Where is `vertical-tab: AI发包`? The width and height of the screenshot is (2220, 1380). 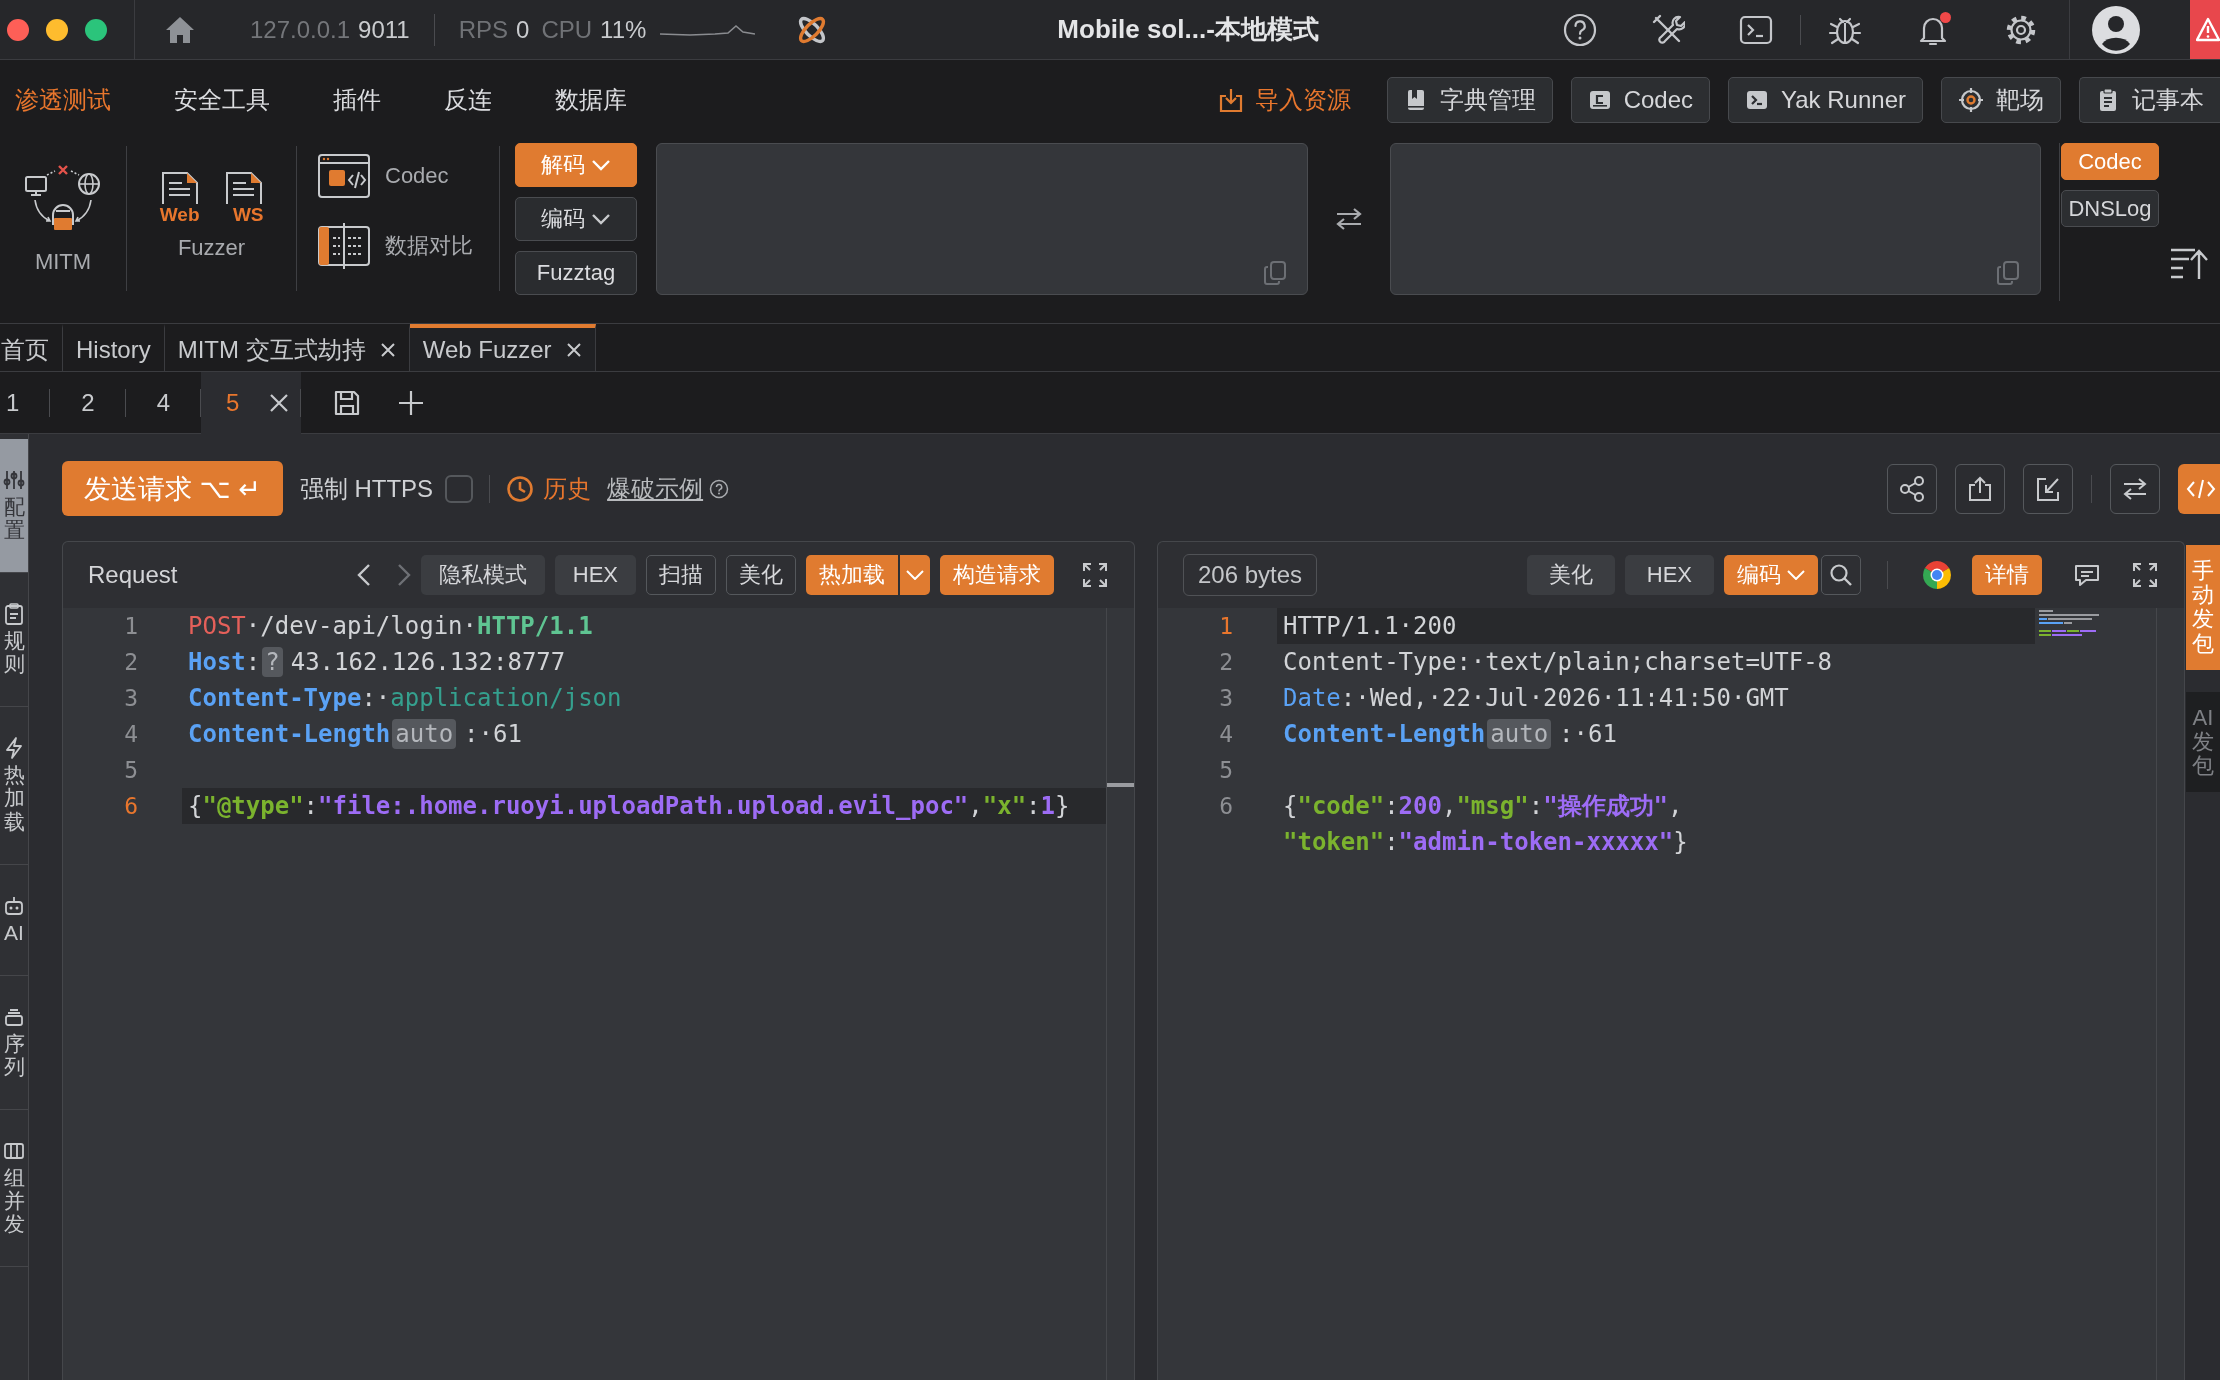
vertical-tab: AI发包 is located at coordinates (2203, 742).